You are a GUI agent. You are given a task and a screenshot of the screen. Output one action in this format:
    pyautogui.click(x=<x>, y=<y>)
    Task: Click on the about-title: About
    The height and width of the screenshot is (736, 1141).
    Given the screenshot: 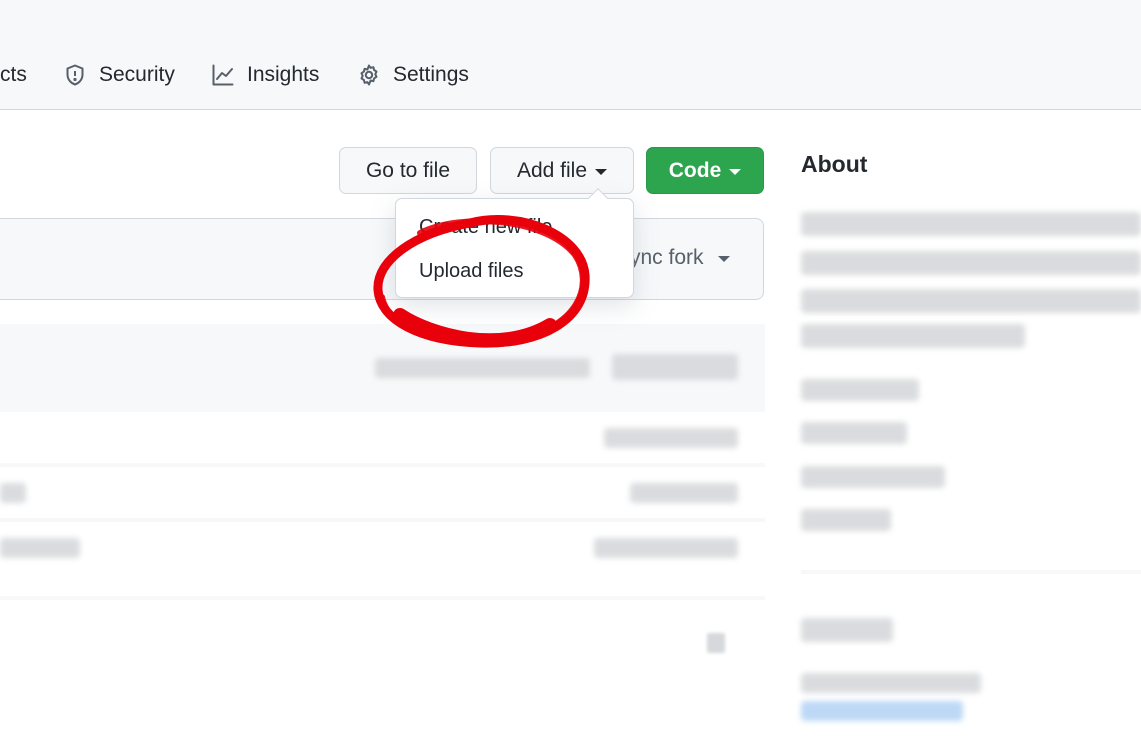 What is the action you would take?
    pyautogui.click(x=834, y=164)
    